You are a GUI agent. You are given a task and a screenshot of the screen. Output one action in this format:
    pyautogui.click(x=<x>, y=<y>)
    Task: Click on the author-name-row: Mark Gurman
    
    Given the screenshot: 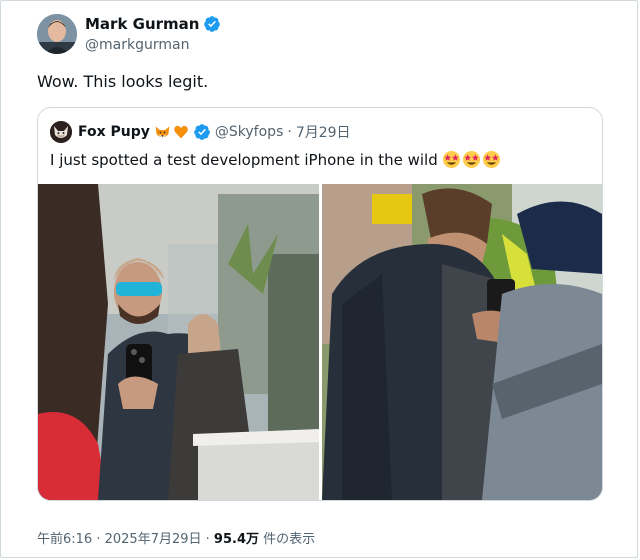 What is the action you would take?
    pyautogui.click(x=153, y=24)
    